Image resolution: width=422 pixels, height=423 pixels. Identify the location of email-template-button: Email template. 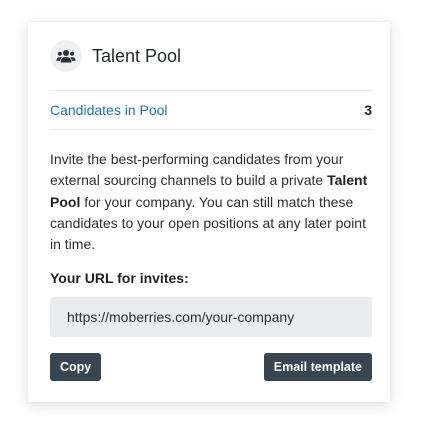
(317, 367).